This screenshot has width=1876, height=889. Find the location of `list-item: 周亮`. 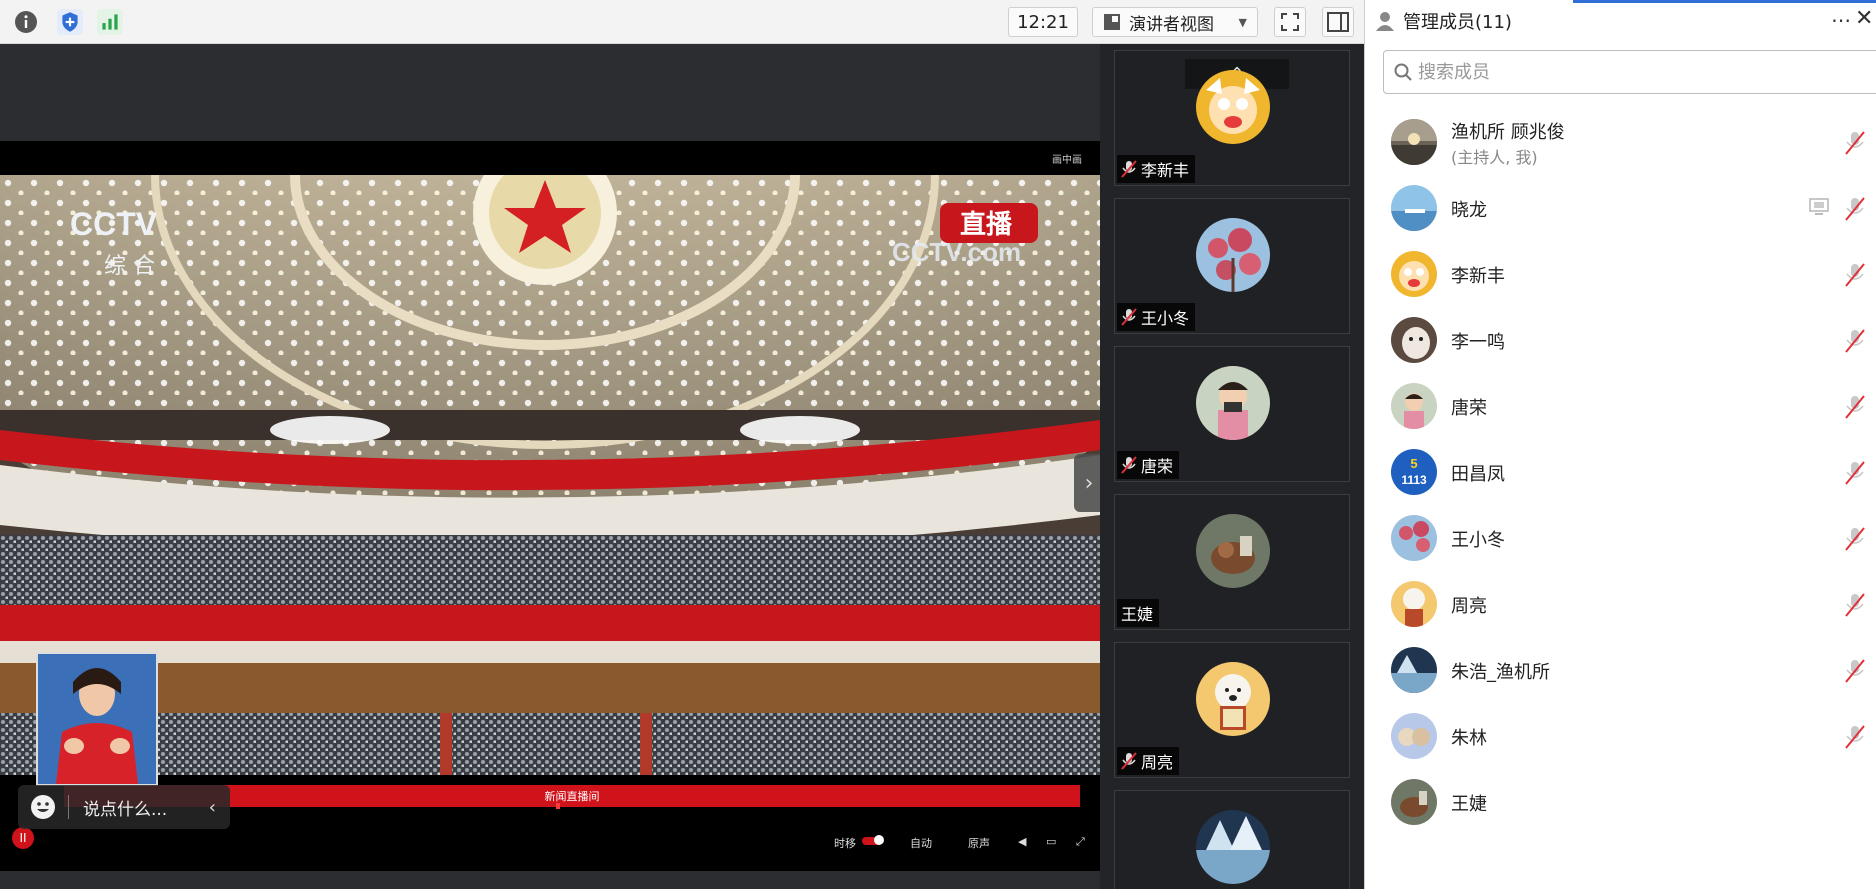

list-item: 周亮 is located at coordinates (1620, 605).